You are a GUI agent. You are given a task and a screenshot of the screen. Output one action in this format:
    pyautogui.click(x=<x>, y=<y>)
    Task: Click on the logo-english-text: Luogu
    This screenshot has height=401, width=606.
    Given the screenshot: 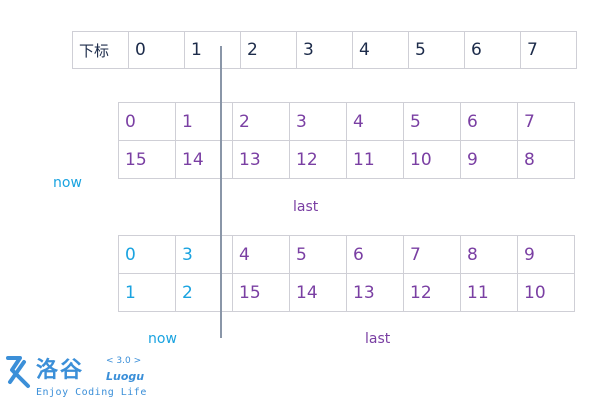 What is the action you would take?
    pyautogui.click(x=125, y=376)
    